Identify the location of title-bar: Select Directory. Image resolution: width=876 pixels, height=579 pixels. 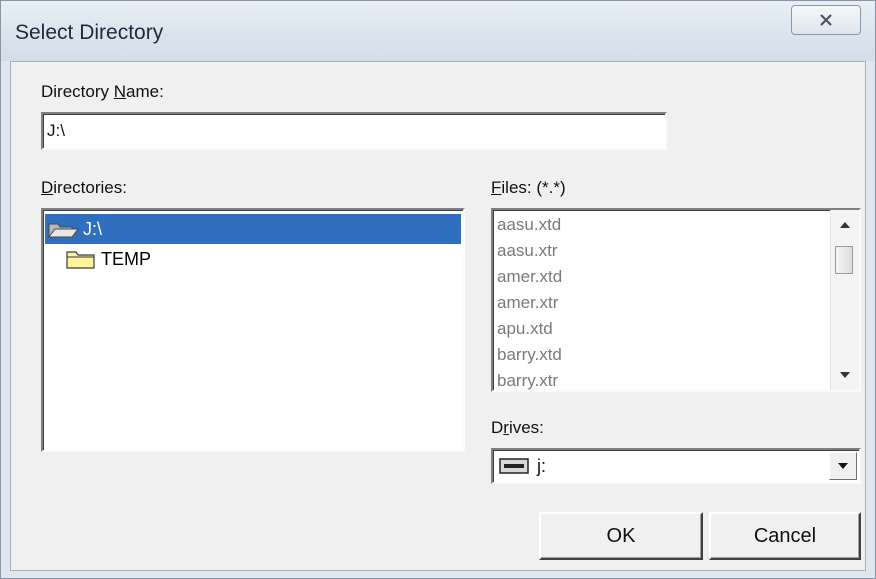
(438, 31).